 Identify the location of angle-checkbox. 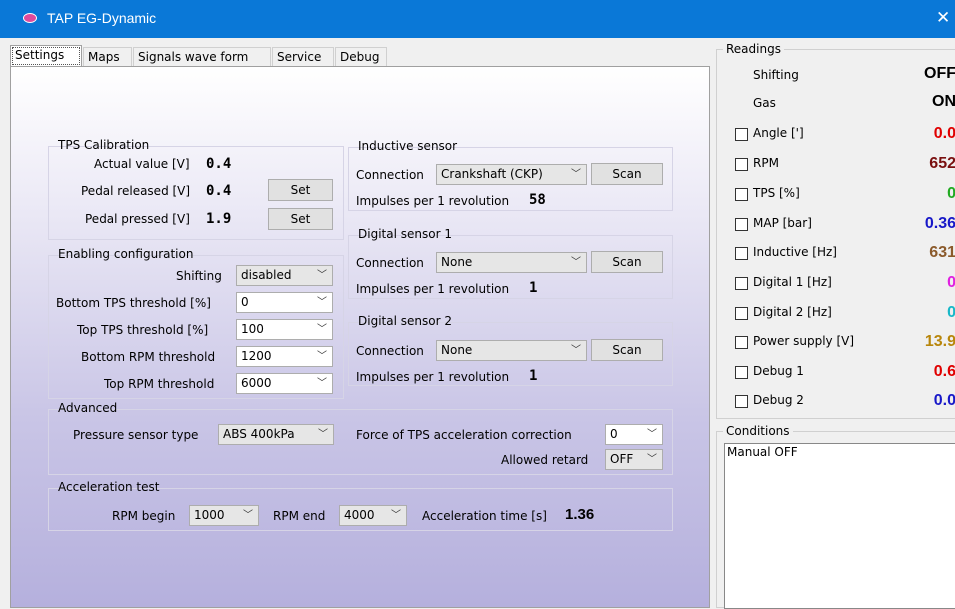
(741, 134).